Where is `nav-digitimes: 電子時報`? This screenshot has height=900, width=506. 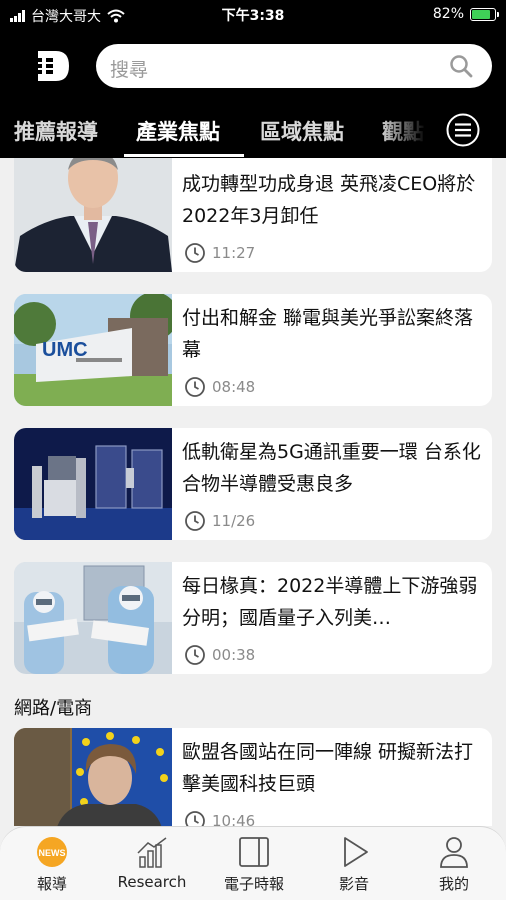
nav-digitimes: 電子時報 is located at coordinates (254, 864).